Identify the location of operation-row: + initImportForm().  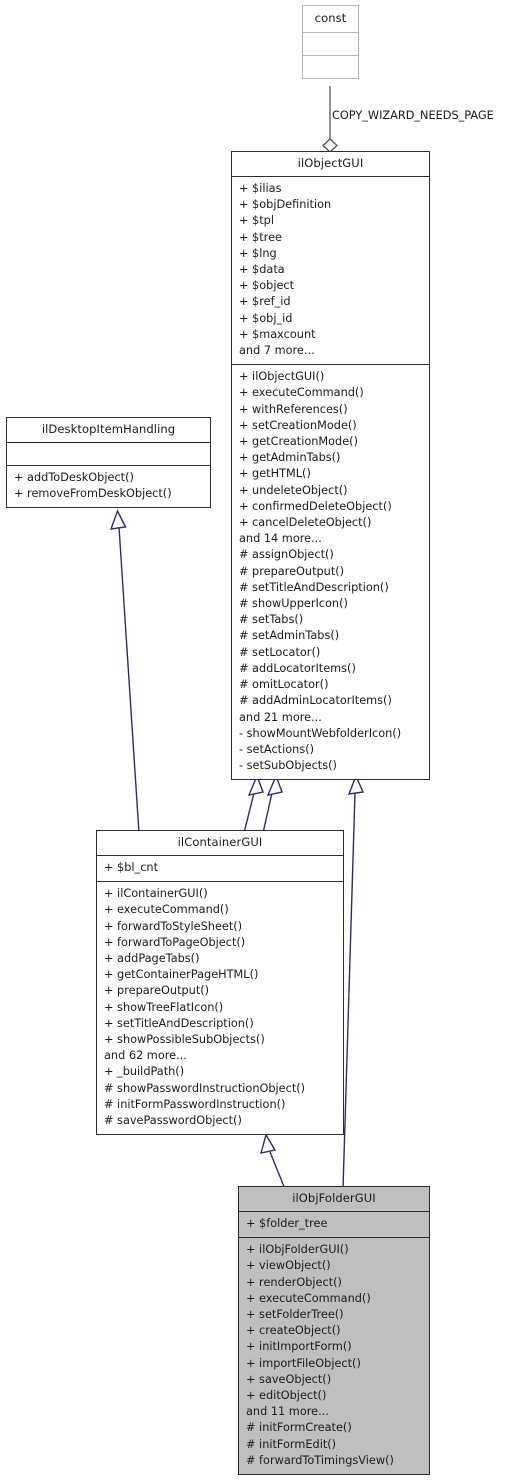
(299, 1347).